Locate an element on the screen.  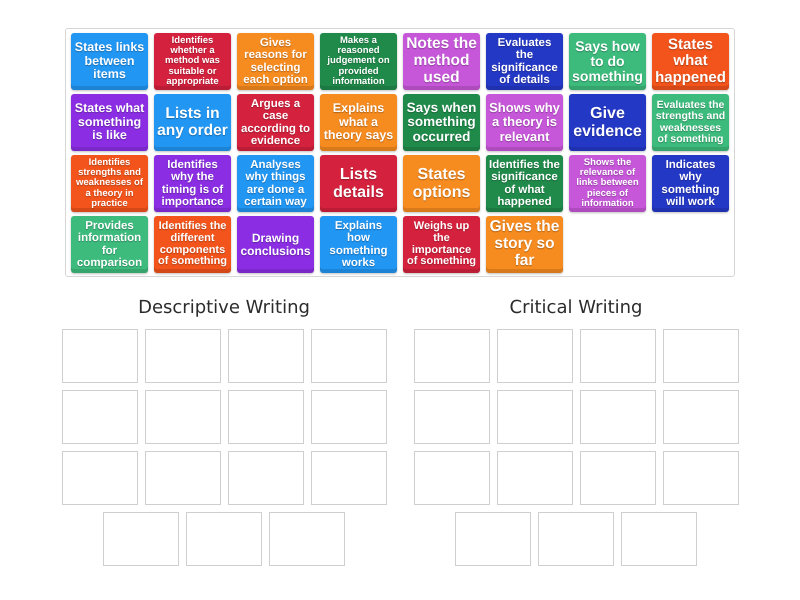
answer-tile: Identifies the significance of what happened is located at coordinates (524, 183).